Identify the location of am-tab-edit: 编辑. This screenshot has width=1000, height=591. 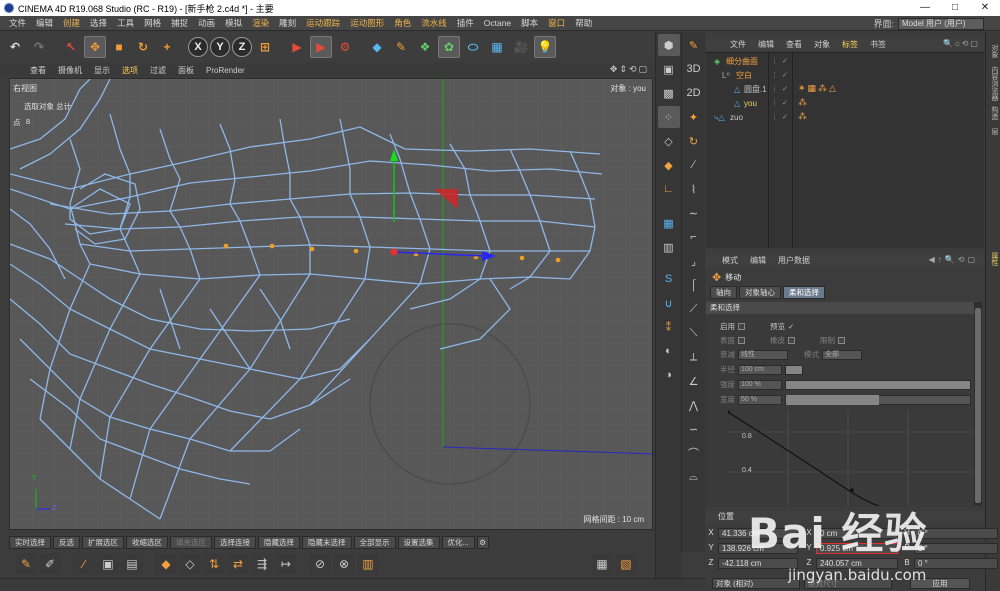
(758, 260).